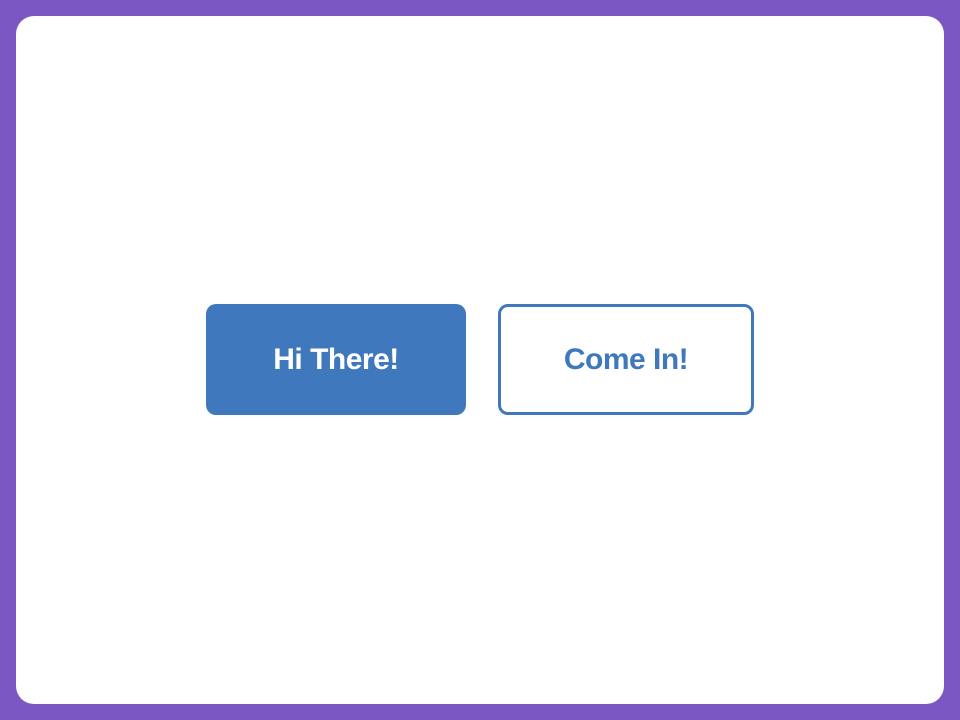 Image resolution: width=960 pixels, height=720 pixels. What do you see at coordinates (336, 359) in the screenshot?
I see `hi-there-button: Hi There!` at bounding box center [336, 359].